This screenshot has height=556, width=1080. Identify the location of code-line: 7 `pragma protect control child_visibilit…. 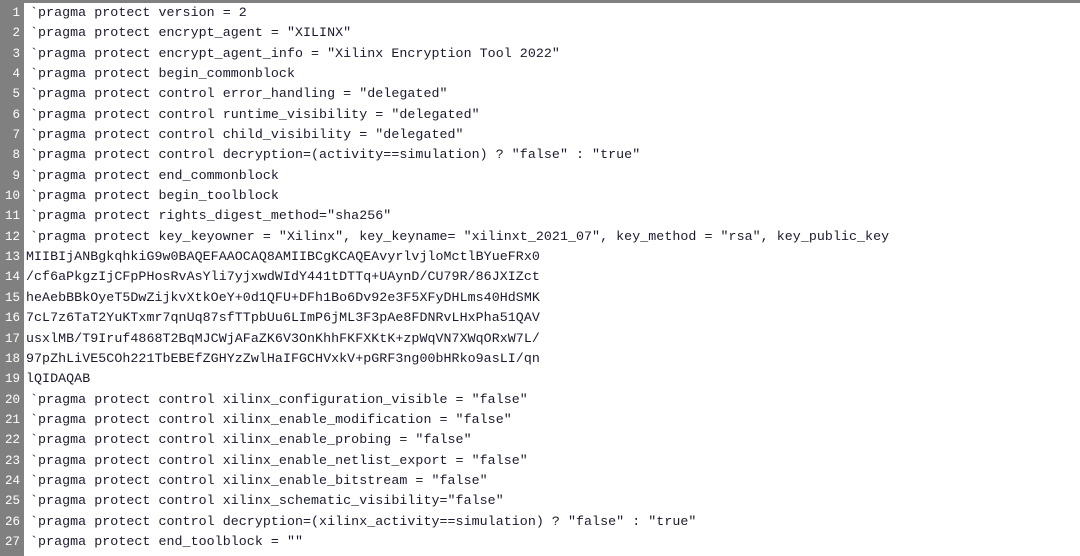
(540, 135).